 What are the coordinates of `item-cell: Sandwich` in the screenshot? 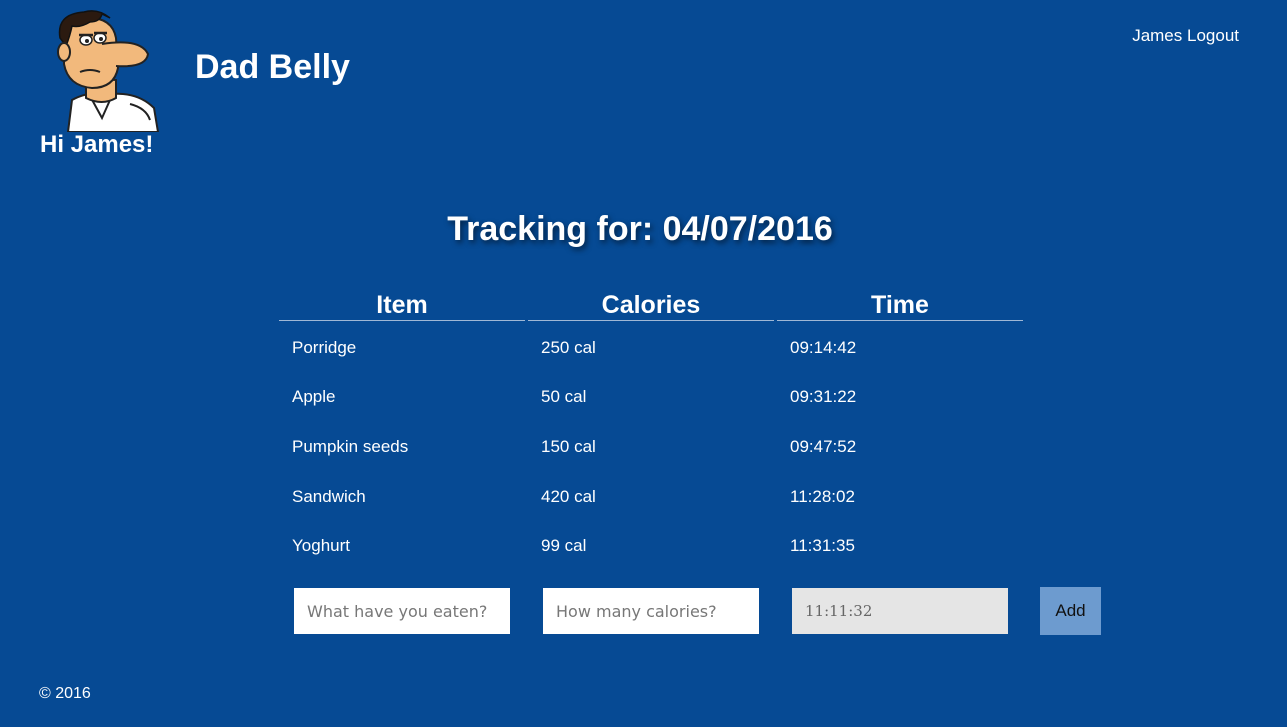 It's located at (329, 496).